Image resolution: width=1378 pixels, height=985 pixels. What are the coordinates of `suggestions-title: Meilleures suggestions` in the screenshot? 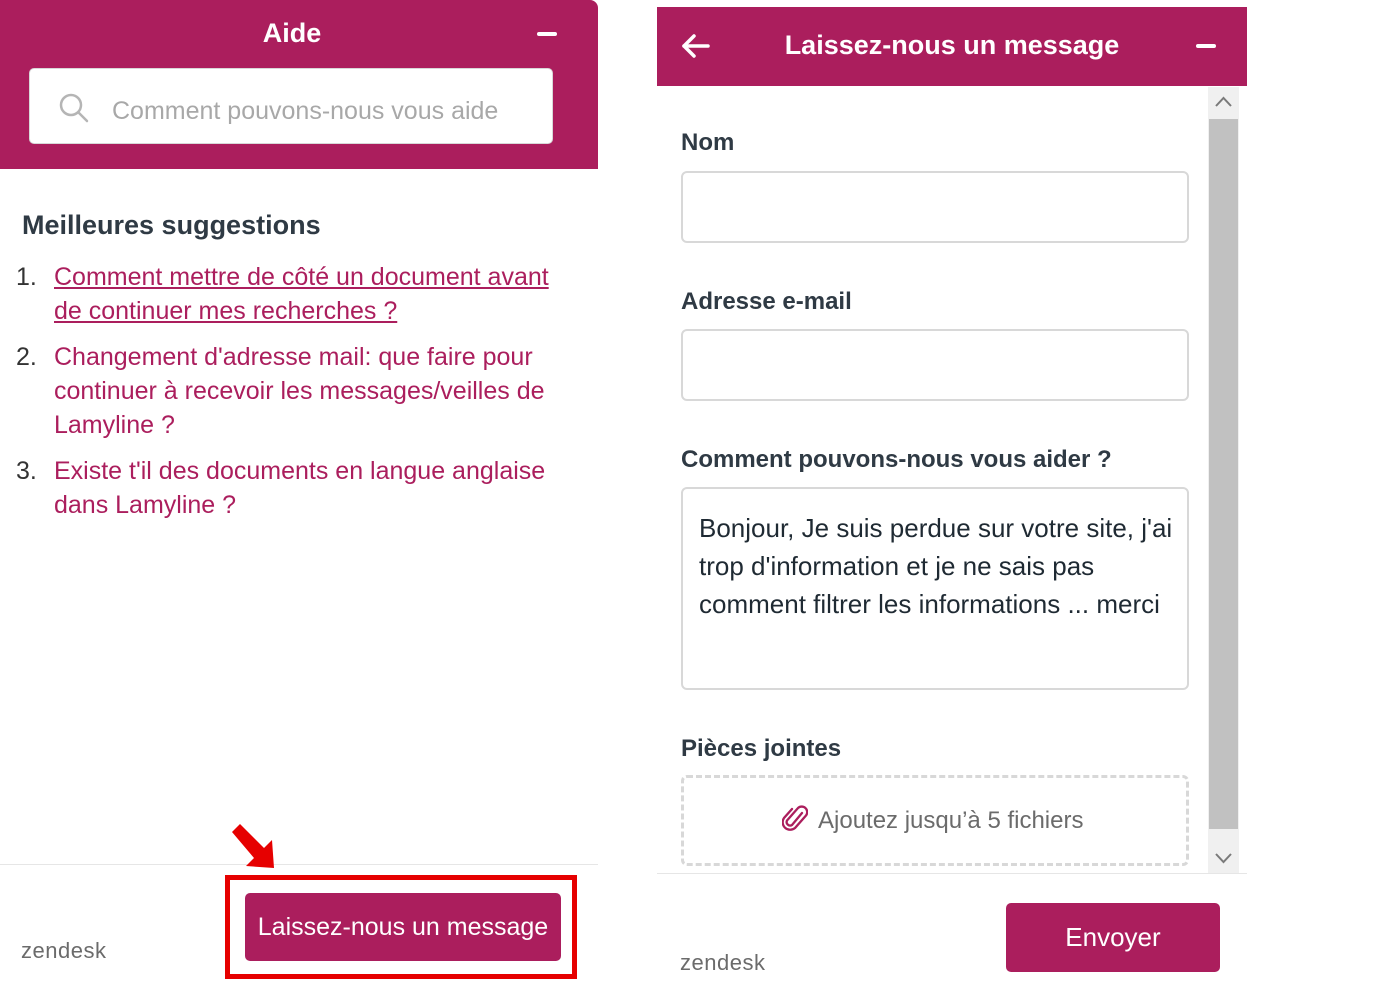 It's located at (171, 225).